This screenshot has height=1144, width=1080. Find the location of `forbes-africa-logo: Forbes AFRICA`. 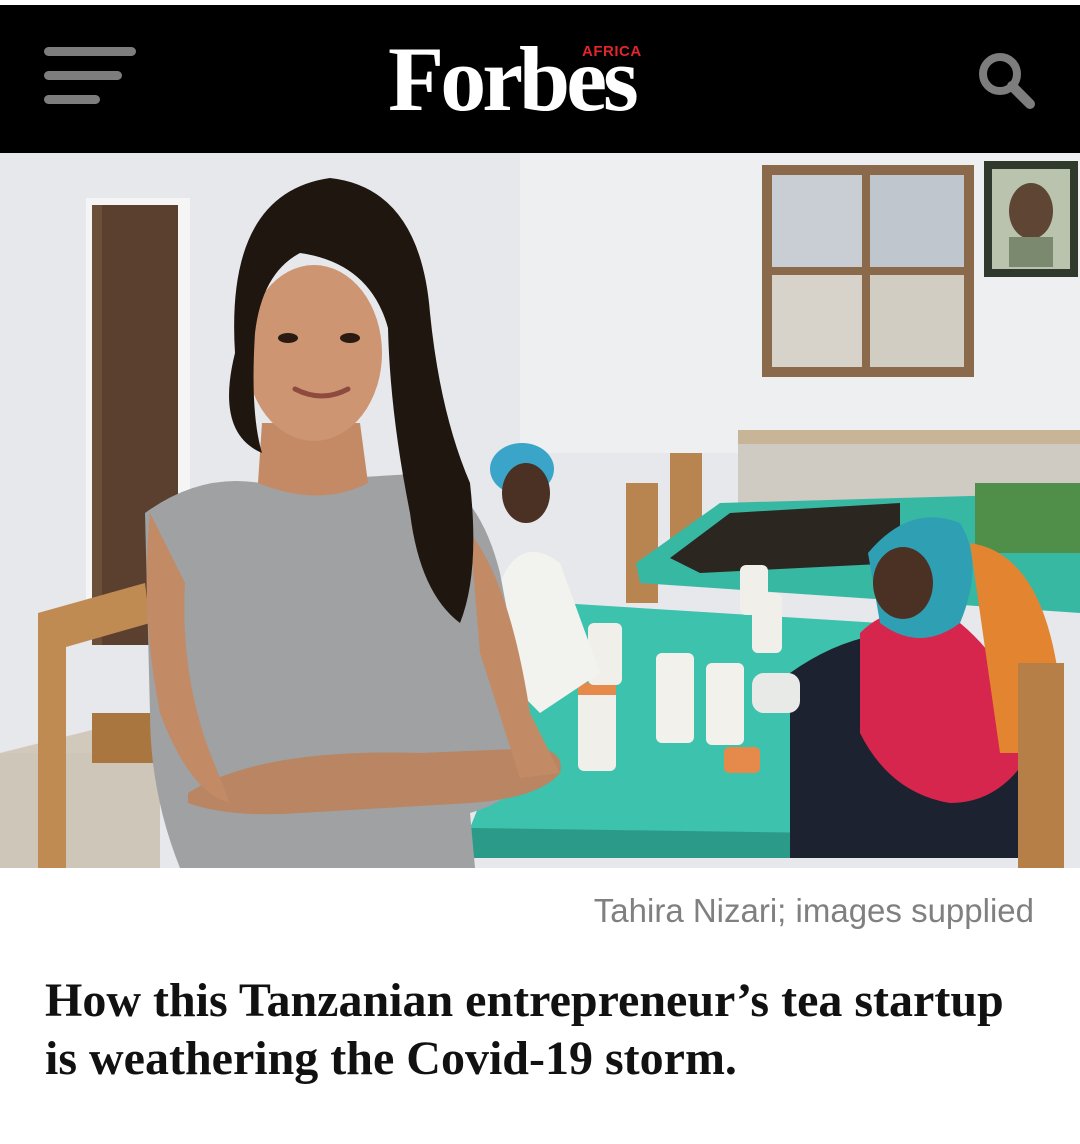

forbes-africa-logo: Forbes AFRICA is located at coordinates (543, 79).